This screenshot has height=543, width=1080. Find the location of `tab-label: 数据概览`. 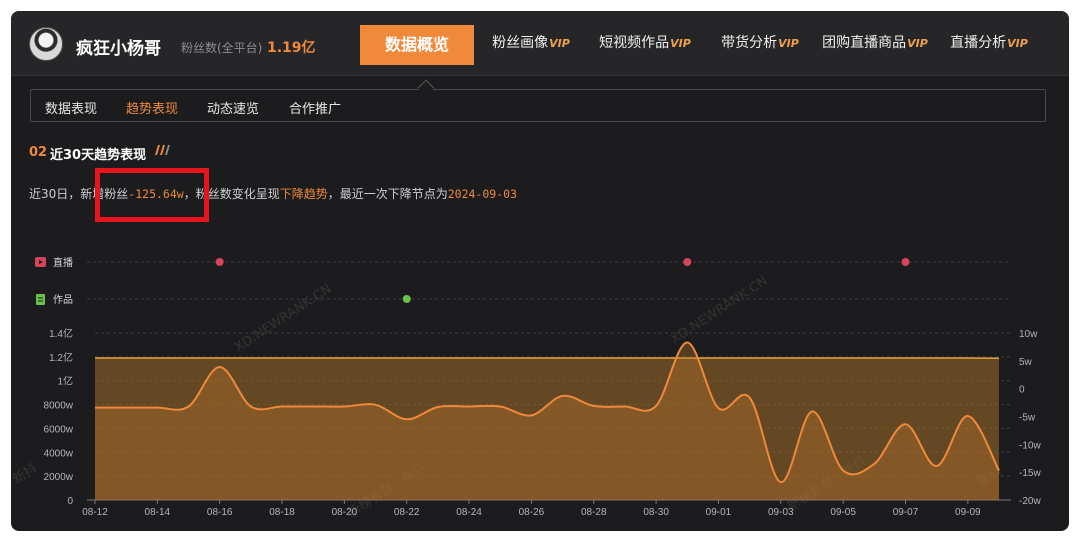

tab-label: 数据概览 is located at coordinates (416, 44).